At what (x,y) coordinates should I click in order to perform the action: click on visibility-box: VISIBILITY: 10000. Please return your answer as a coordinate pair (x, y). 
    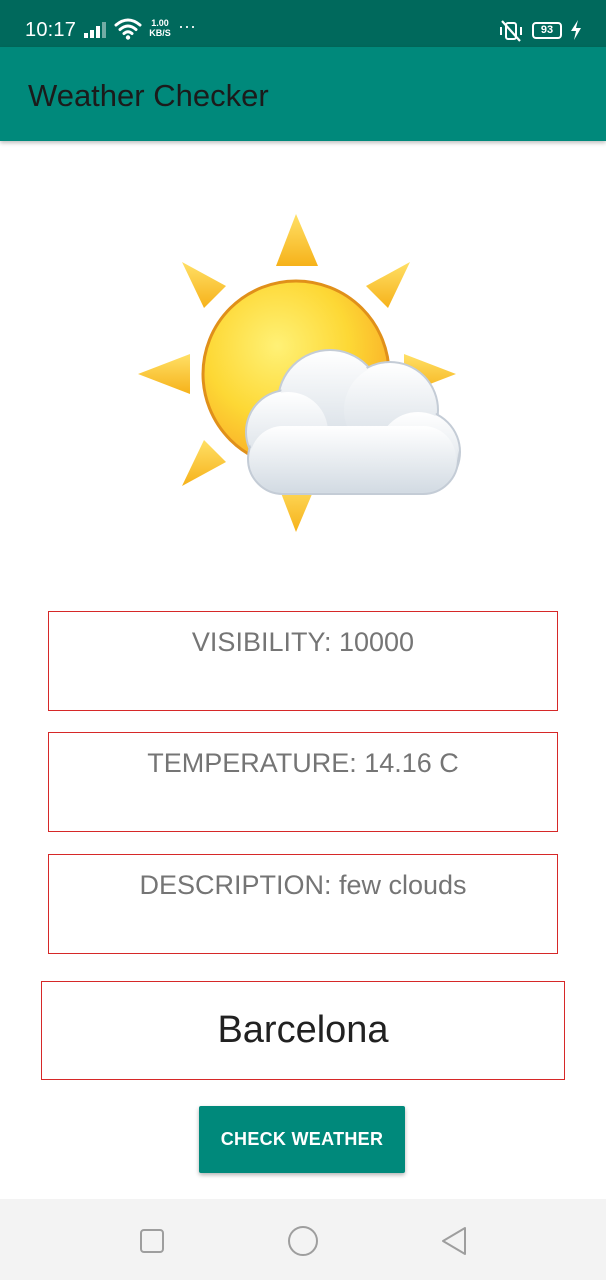
    Looking at the image, I should click on (303, 661).